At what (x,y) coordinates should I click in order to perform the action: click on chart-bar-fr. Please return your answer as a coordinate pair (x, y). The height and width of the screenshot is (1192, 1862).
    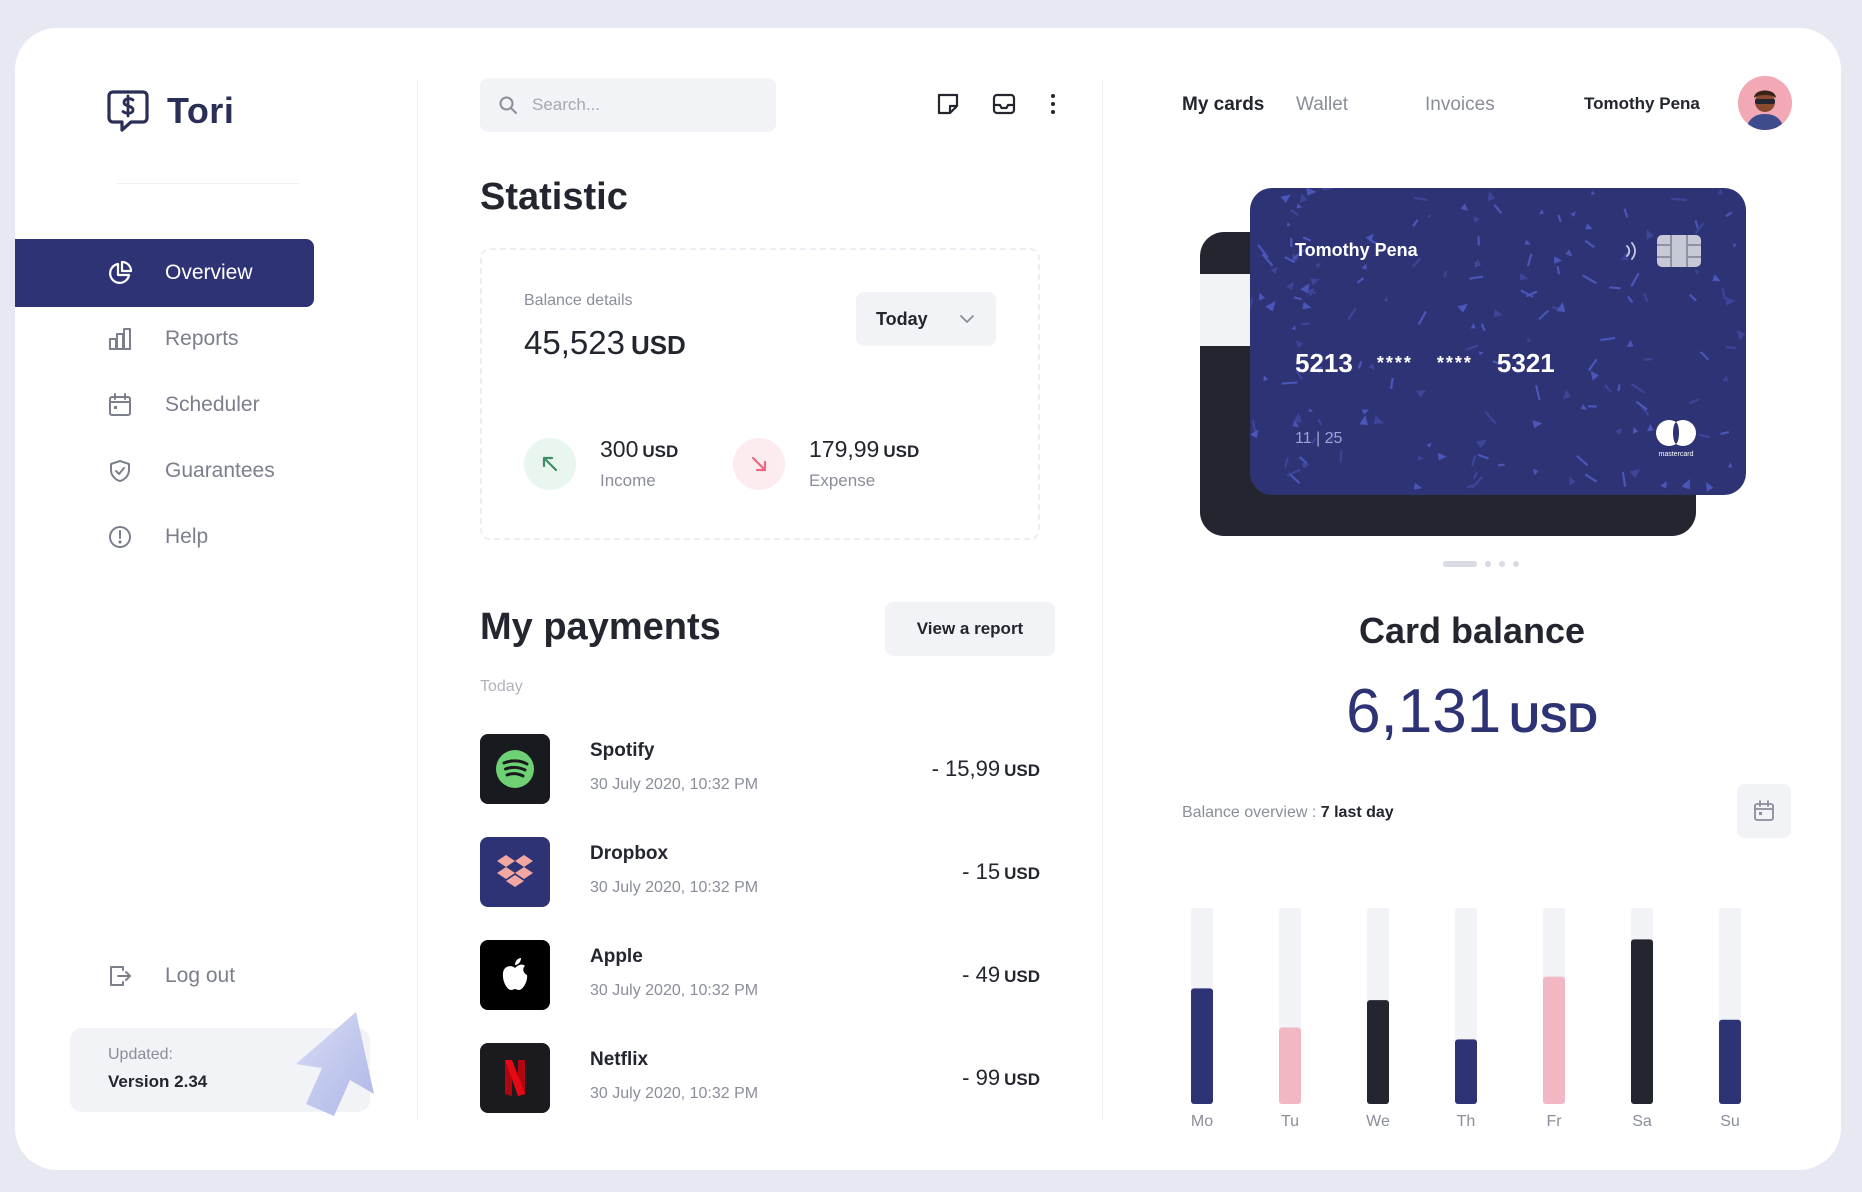
    Looking at the image, I should click on (1554, 1040).